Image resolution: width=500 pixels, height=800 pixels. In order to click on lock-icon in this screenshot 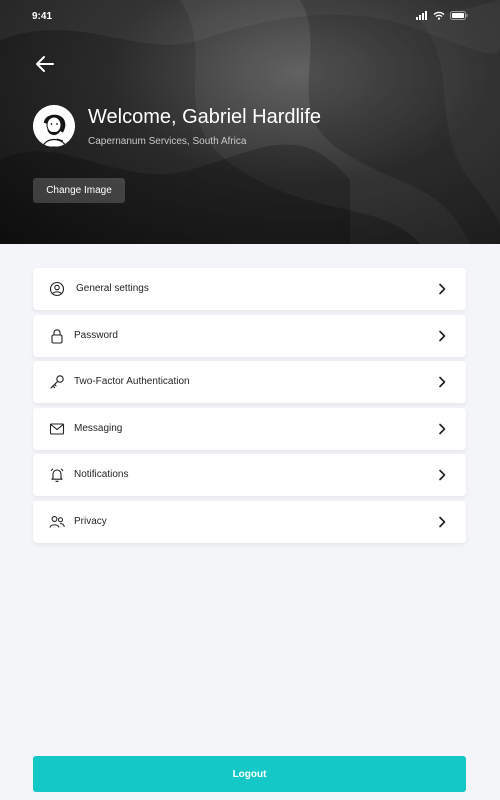, I will do `click(57, 336)`.